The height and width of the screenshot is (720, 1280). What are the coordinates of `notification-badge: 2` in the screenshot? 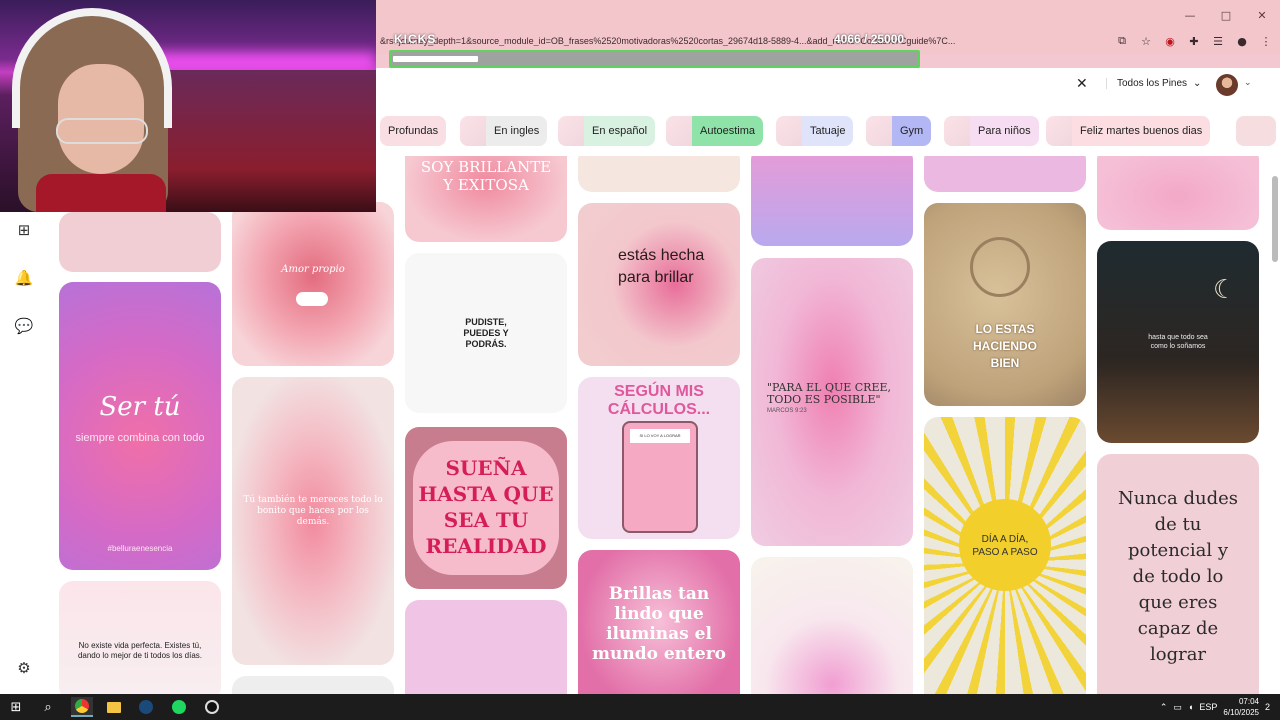 It's located at (1267, 707).